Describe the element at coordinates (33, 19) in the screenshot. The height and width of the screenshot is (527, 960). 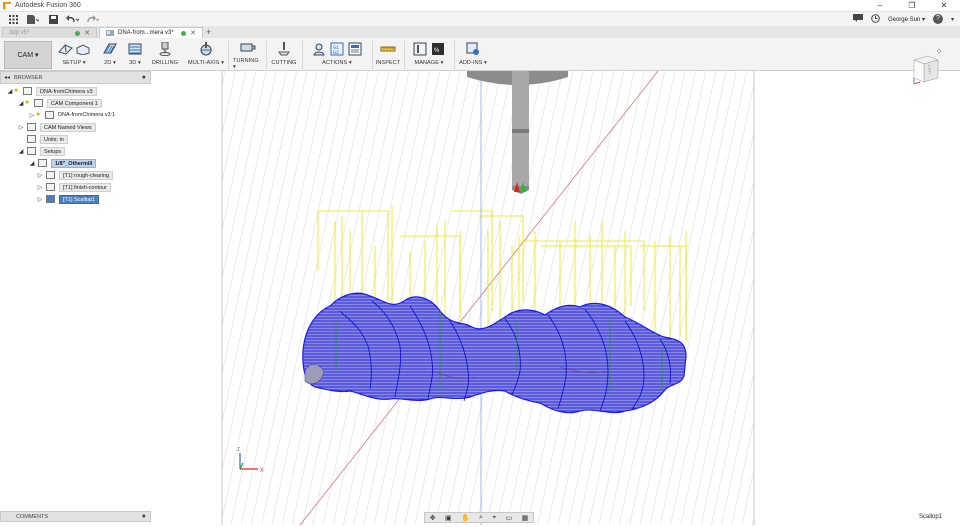
I see `file-menu-icon` at that location.